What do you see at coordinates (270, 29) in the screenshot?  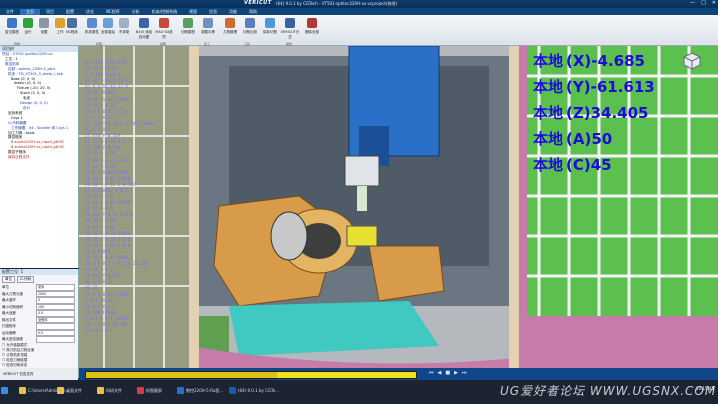 I see `save-cut-button: 保存切割` at bounding box center [270, 29].